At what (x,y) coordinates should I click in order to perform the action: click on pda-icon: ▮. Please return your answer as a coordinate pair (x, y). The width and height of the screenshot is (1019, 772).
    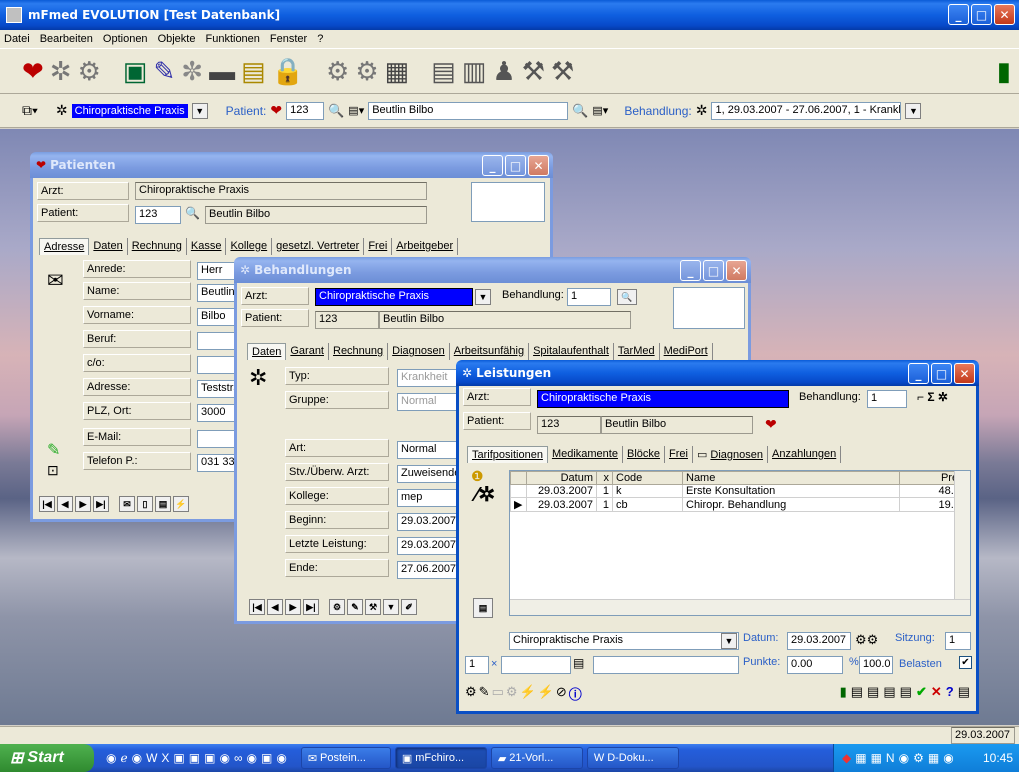
    Looking at the image, I should click on (1004, 71).